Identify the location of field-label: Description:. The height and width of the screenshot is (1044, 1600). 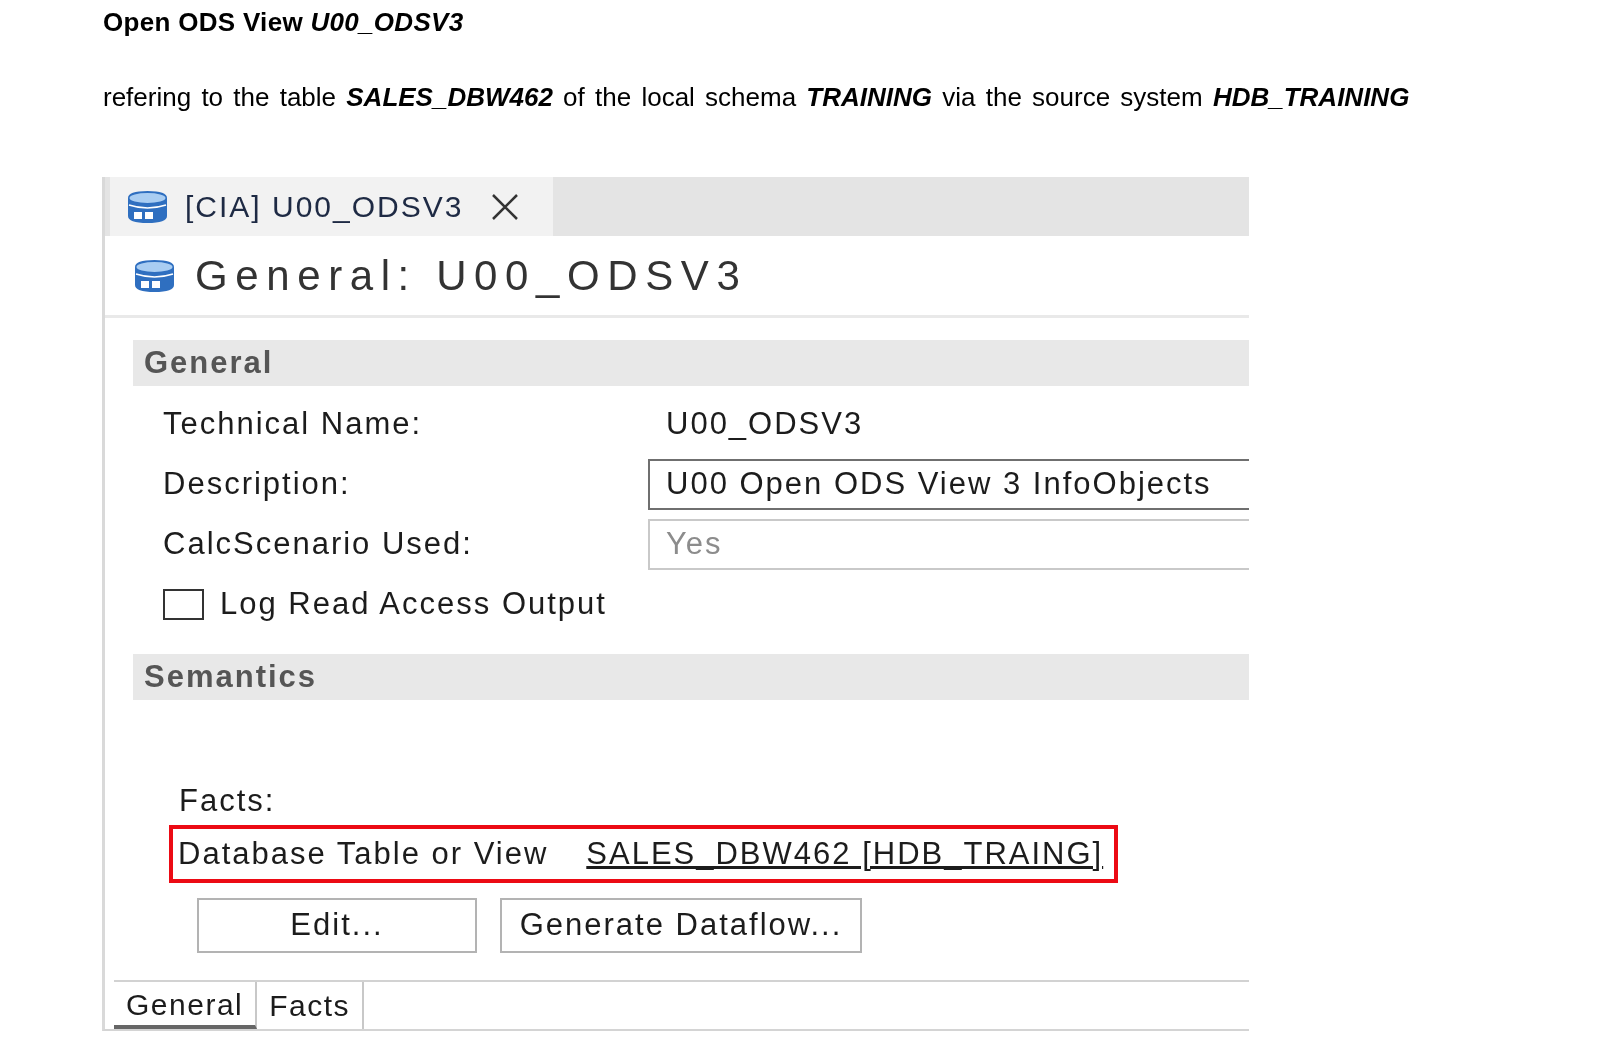
(257, 483).